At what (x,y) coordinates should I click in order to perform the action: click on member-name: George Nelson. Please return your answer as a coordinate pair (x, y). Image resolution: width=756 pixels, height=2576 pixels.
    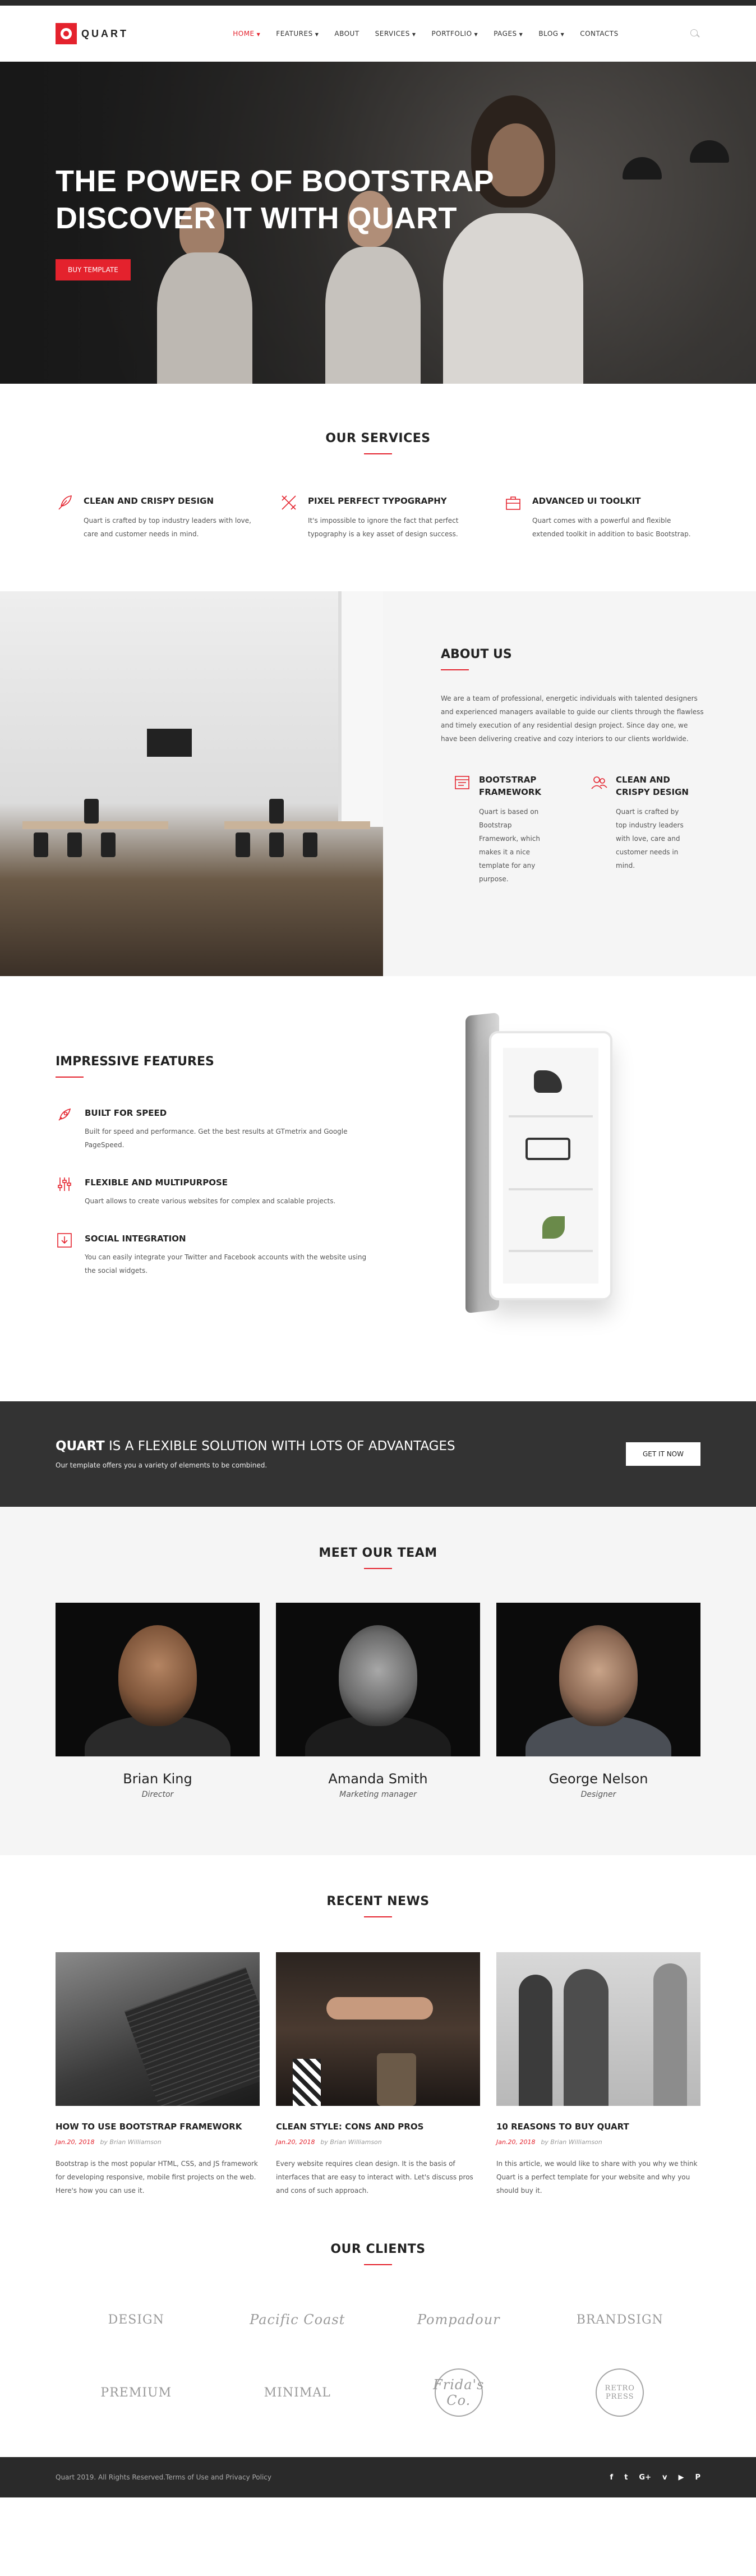
    Looking at the image, I should click on (598, 1779).